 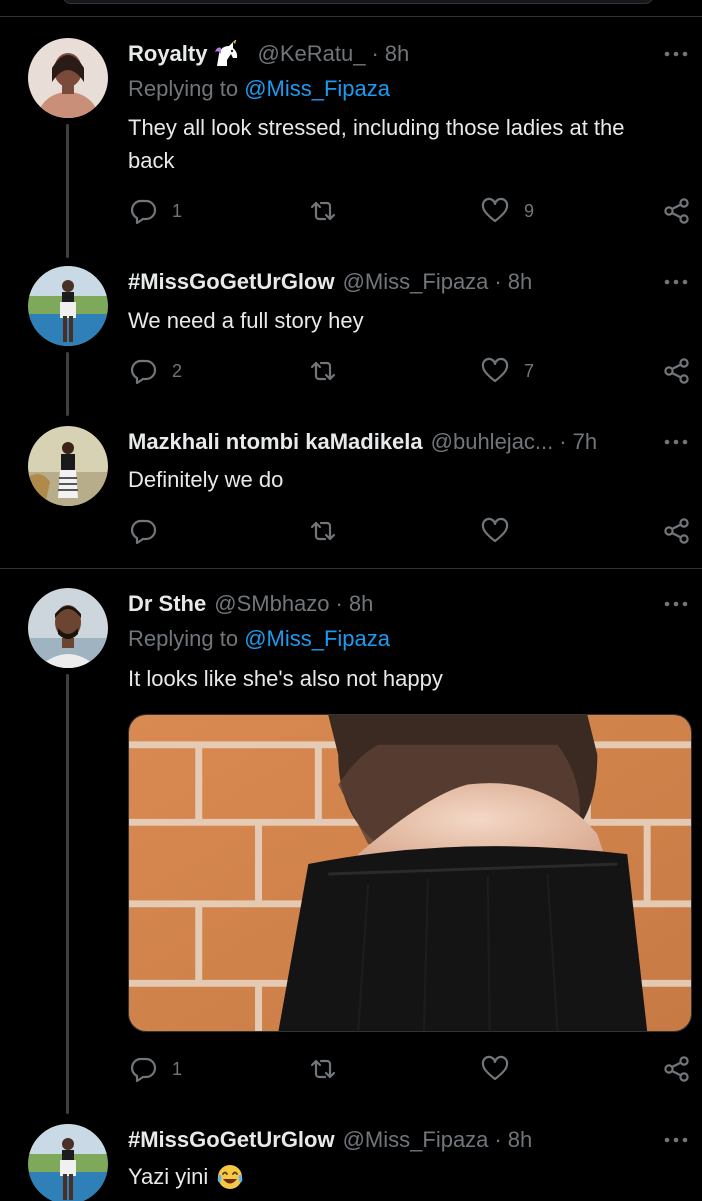 What do you see at coordinates (206, 479) in the screenshot?
I see `tweet-text: Definitely we do` at bounding box center [206, 479].